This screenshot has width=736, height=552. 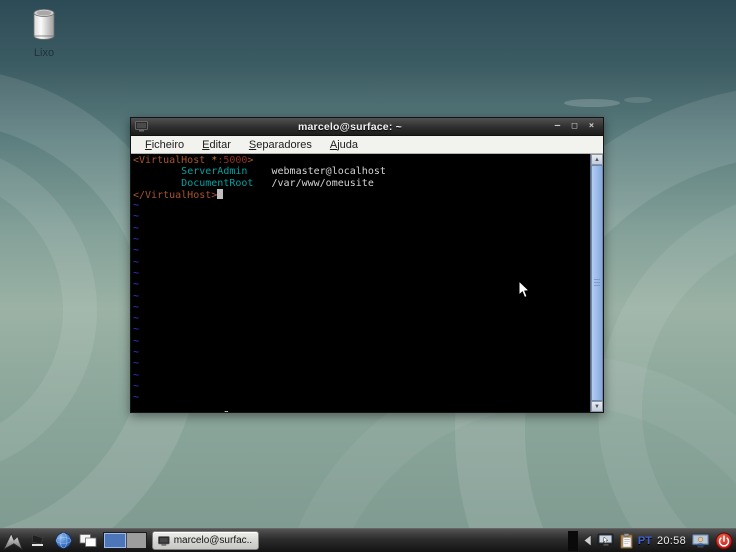 What do you see at coordinates (360, 407) in the screenshot?
I see `vim-statusline: -- INSERÇÃO -- 4,15 Tudo` at bounding box center [360, 407].